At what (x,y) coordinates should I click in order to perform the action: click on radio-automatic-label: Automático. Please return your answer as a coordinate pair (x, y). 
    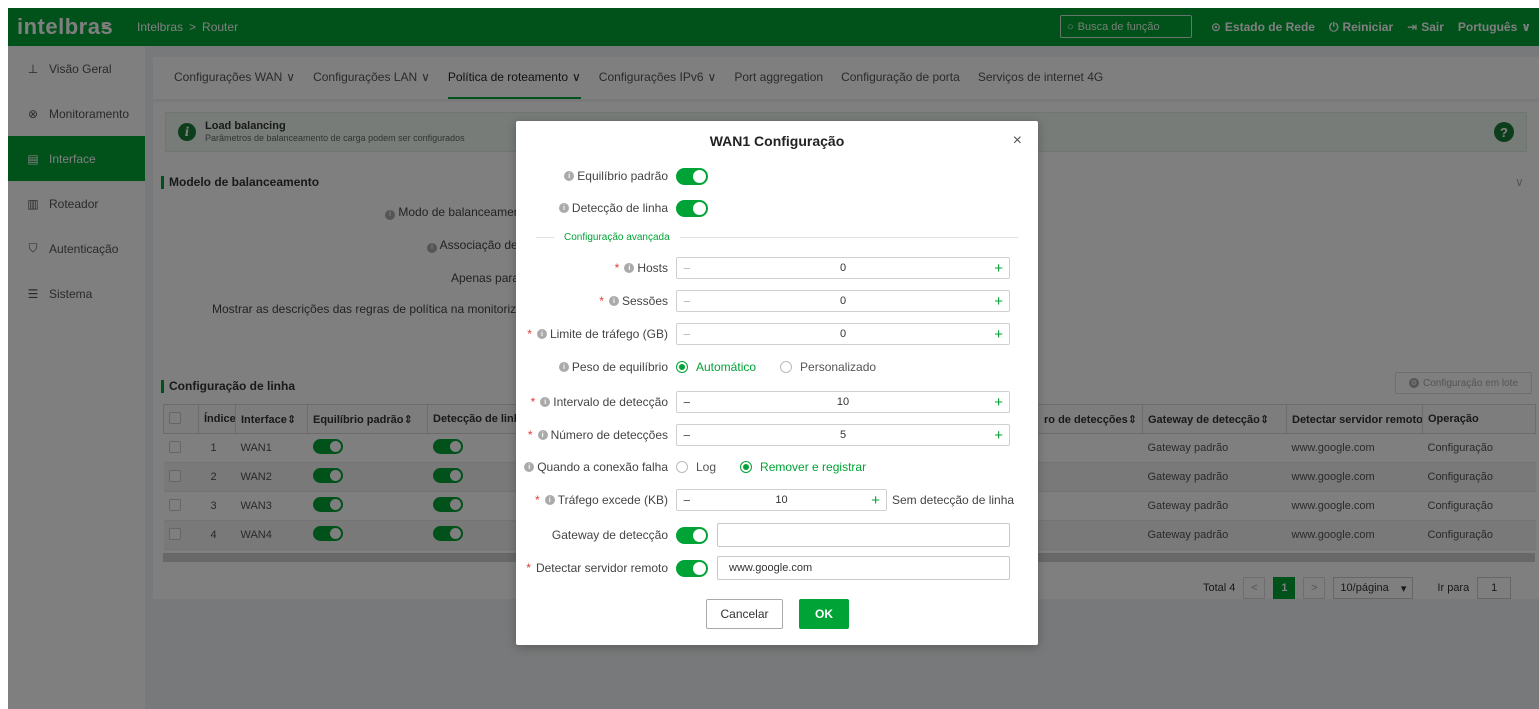
    Looking at the image, I should click on (726, 367).